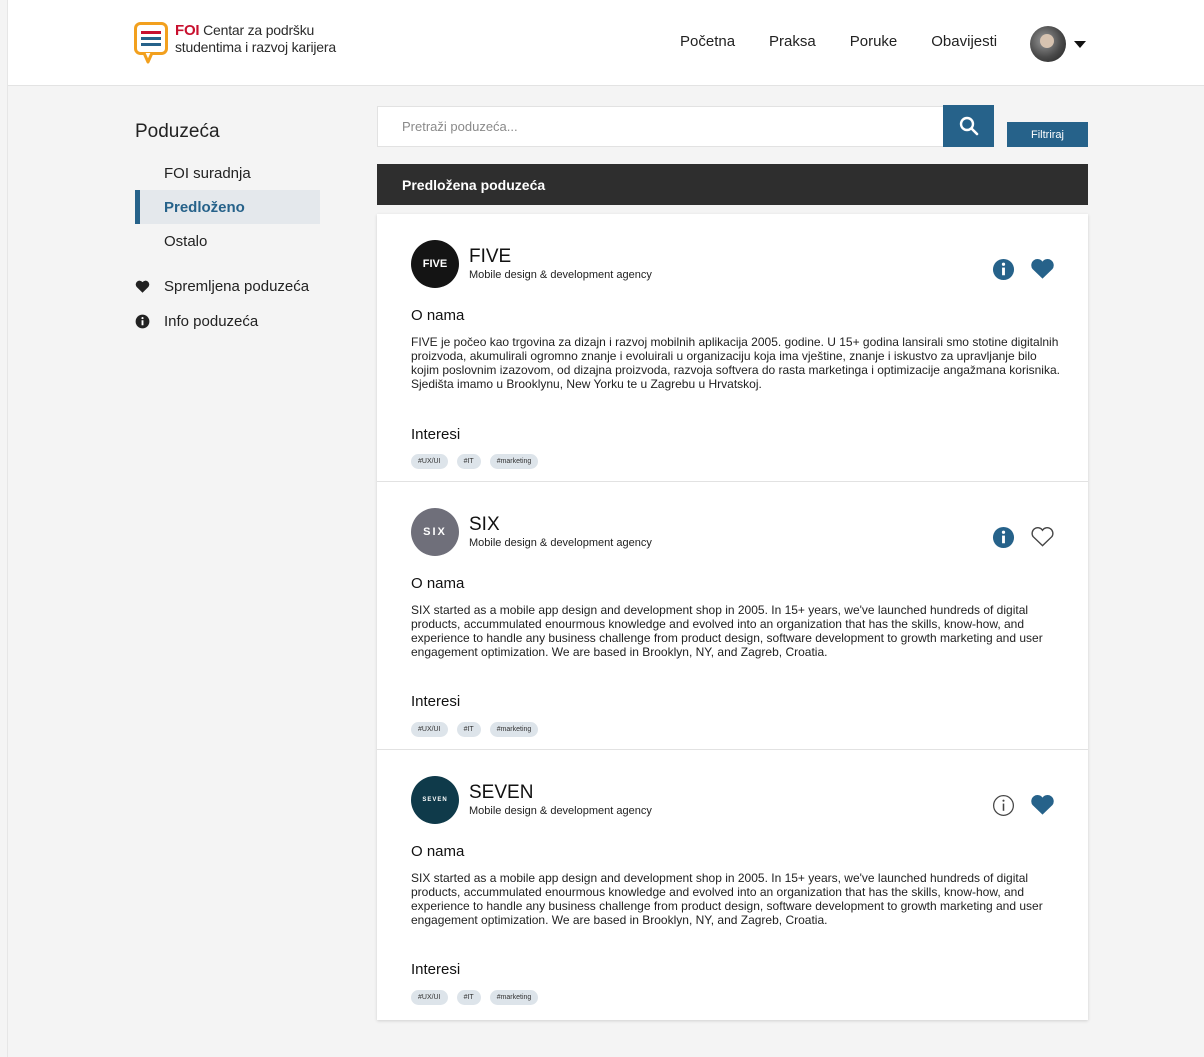  I want to click on nav-praksa: Praksa, so click(792, 41).